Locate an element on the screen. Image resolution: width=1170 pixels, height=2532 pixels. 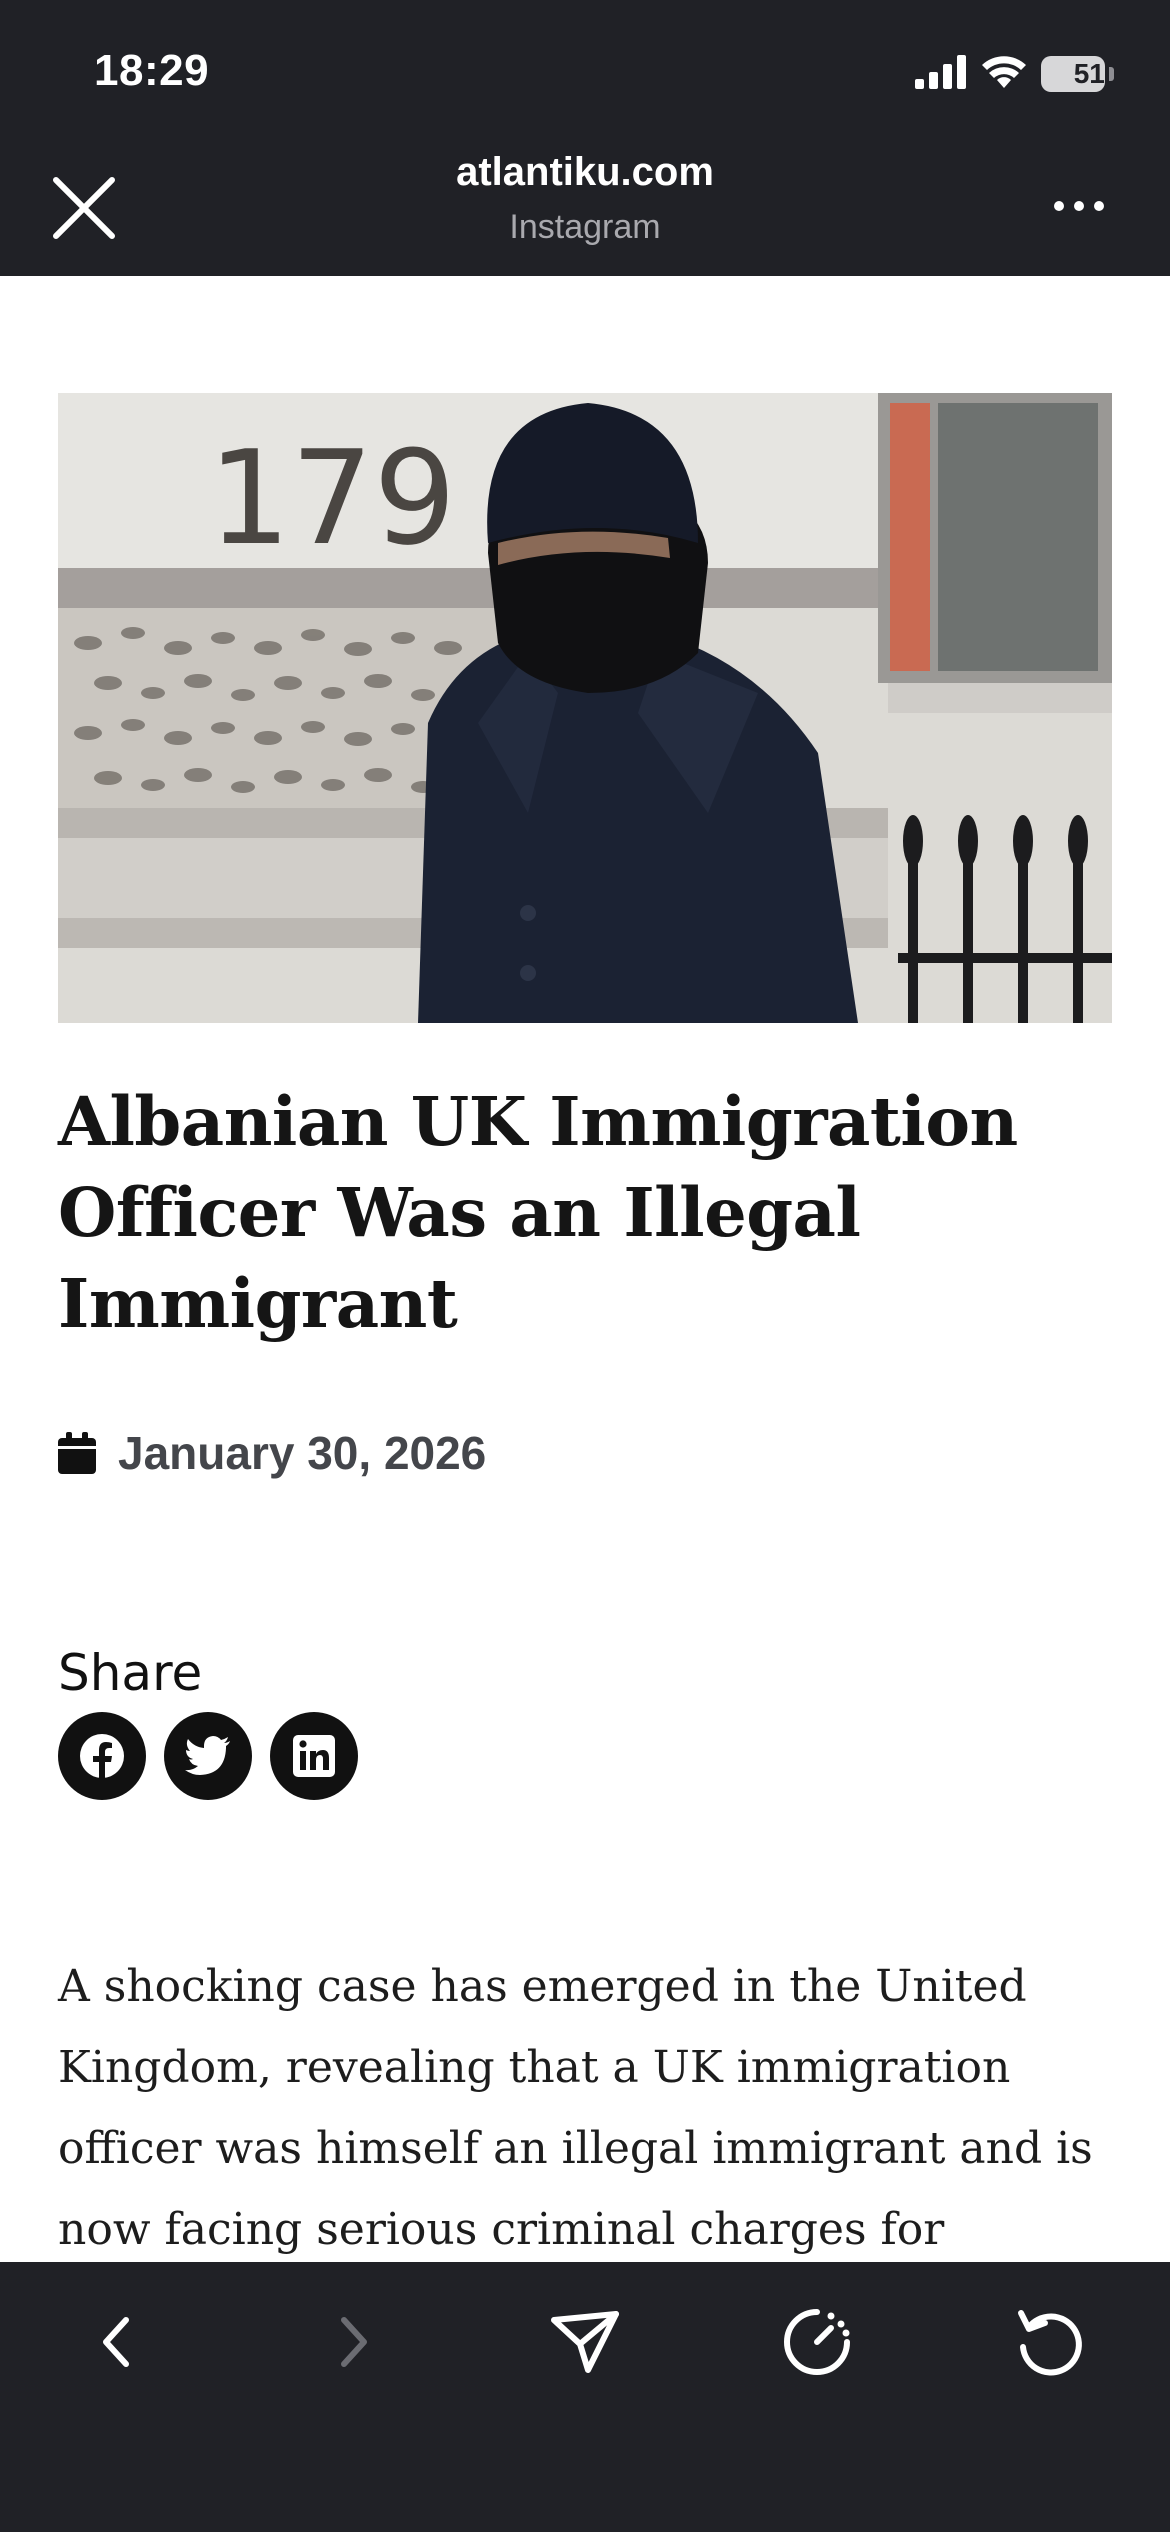
linkedin-share-button is located at coordinates (314, 1756).